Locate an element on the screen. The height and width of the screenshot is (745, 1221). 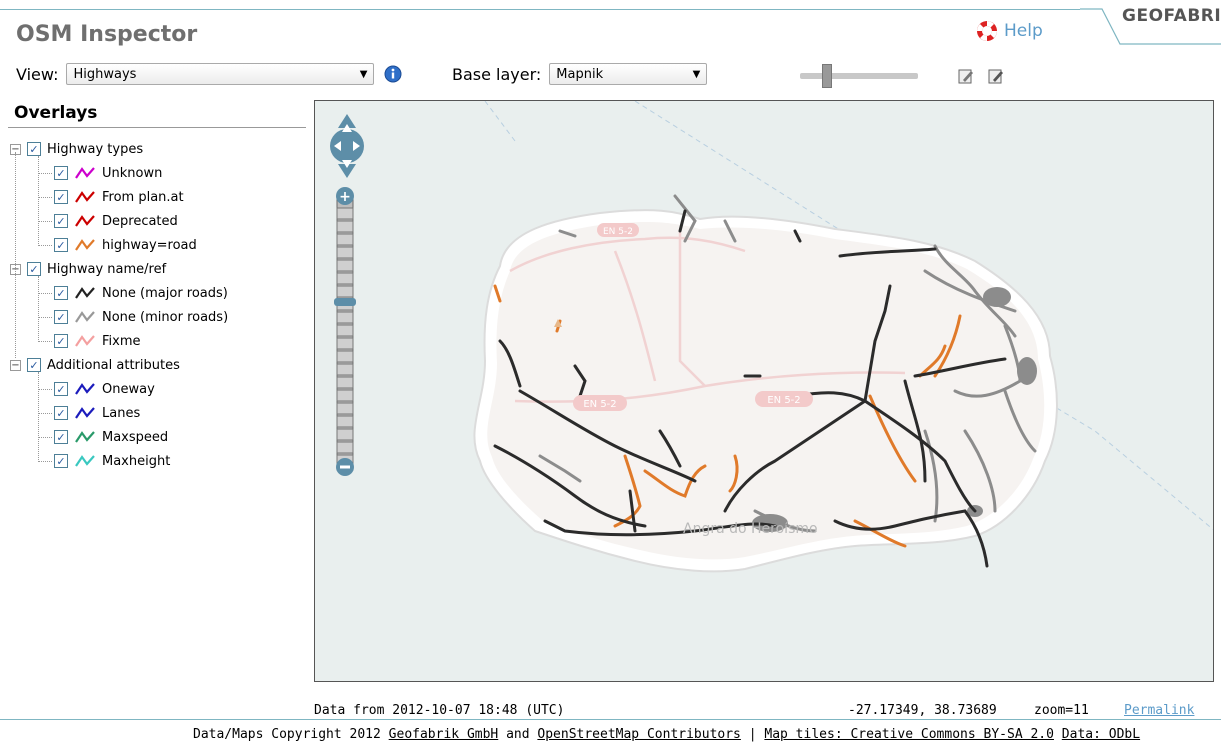
road-label: EN 5-2 is located at coordinates (618, 230).